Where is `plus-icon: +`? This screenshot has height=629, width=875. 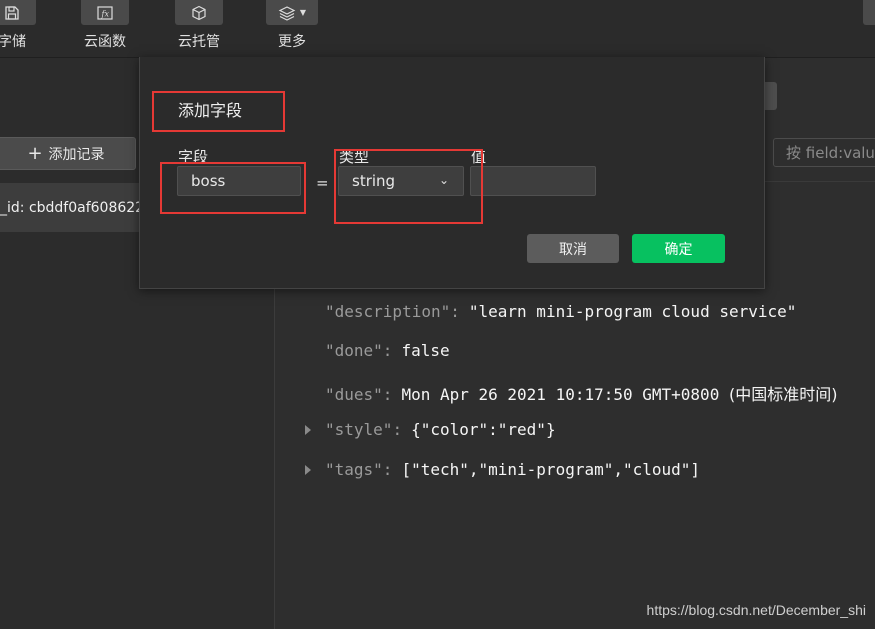
plus-icon: + is located at coordinates (35, 153).